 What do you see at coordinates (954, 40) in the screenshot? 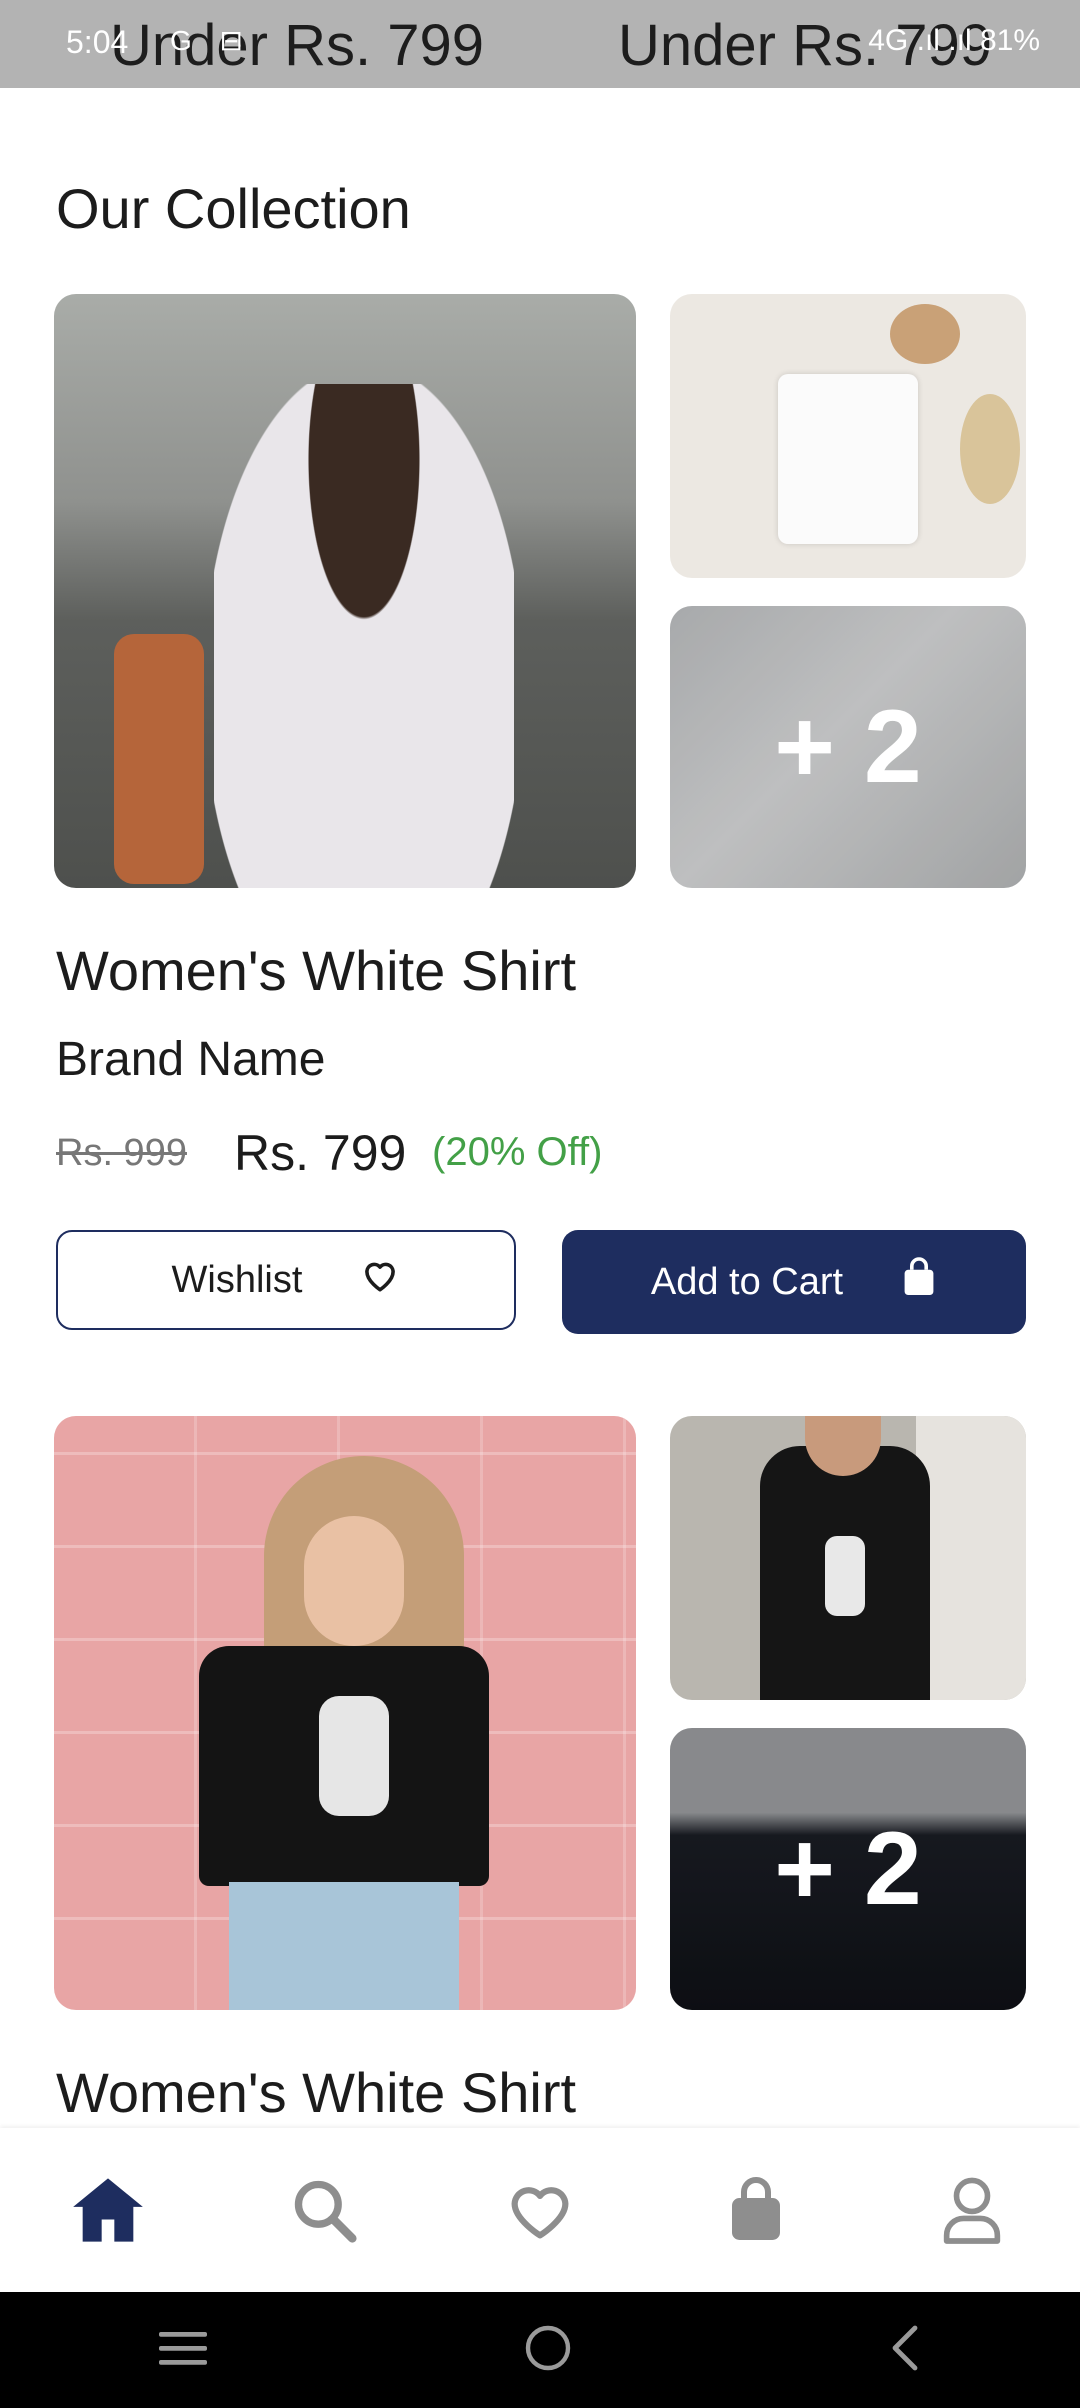
I see `status-signal-battery: 4G .ıl .ıl 81%` at bounding box center [954, 40].